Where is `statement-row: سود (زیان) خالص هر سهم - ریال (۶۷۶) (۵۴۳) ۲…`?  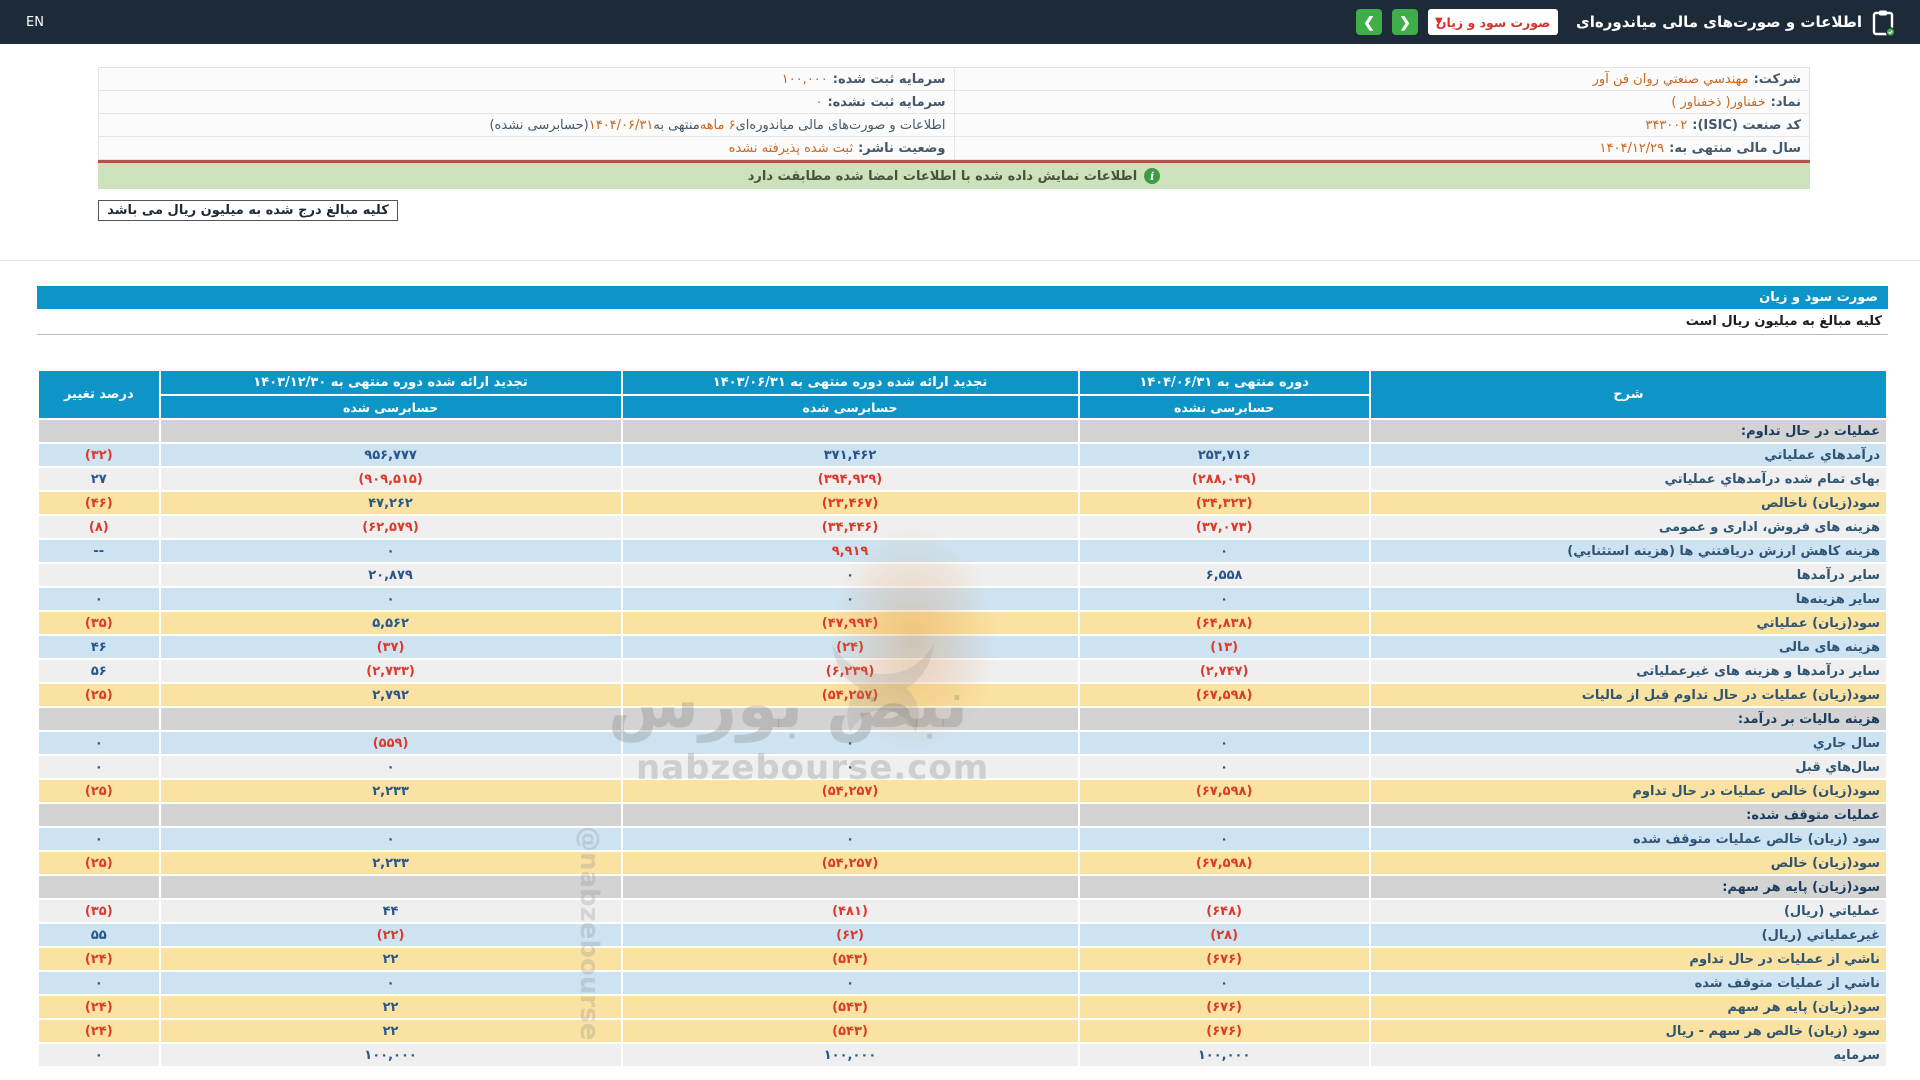 statement-row: سود (زیان) خالص هر سهم - ریال (۶۷۶) (۵۴۳) ۲… is located at coordinates (963, 1031).